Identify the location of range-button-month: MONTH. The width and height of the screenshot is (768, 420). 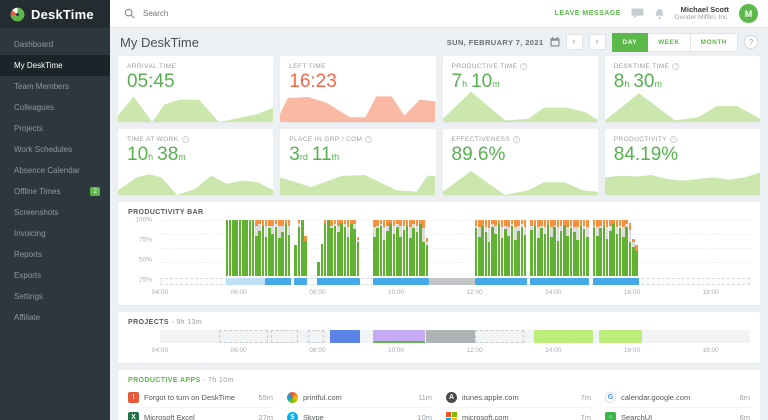
(714, 42).